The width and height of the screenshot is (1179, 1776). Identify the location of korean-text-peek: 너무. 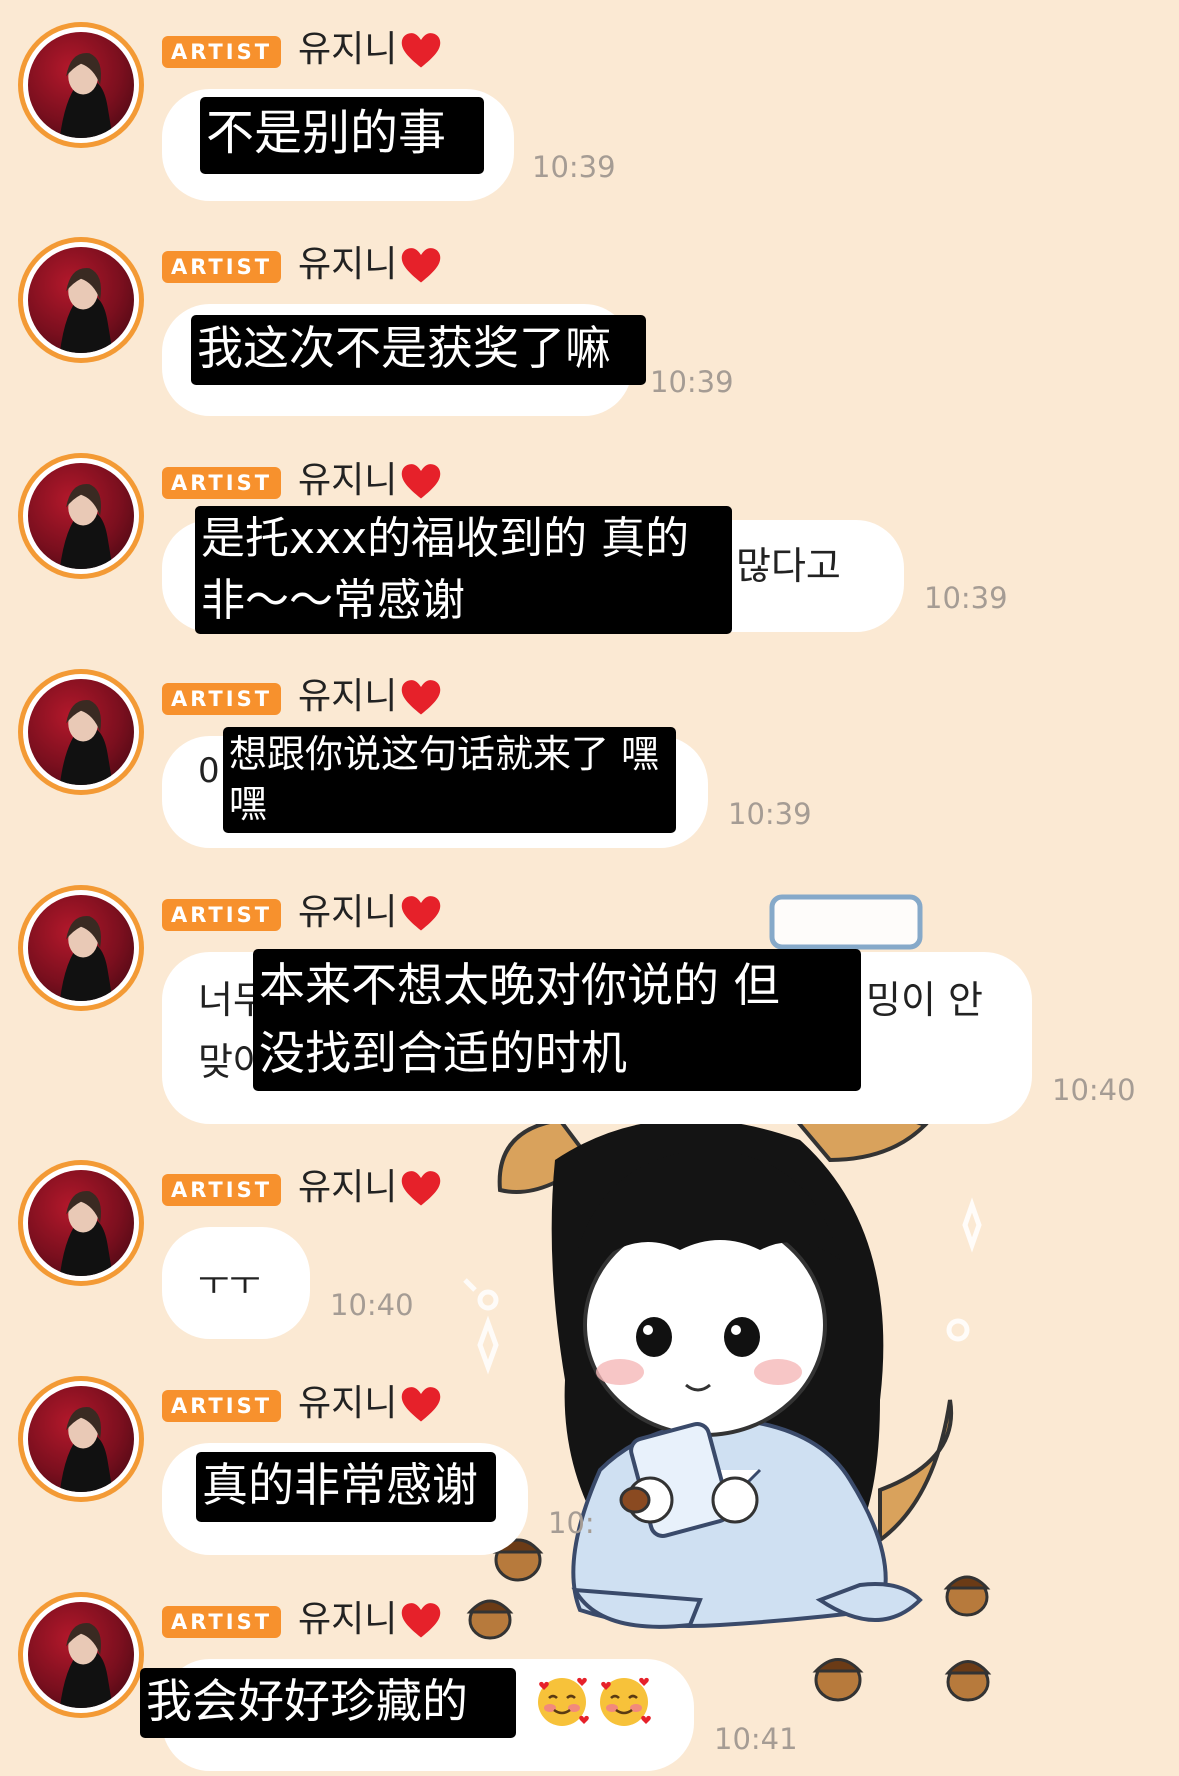
(228, 1000).